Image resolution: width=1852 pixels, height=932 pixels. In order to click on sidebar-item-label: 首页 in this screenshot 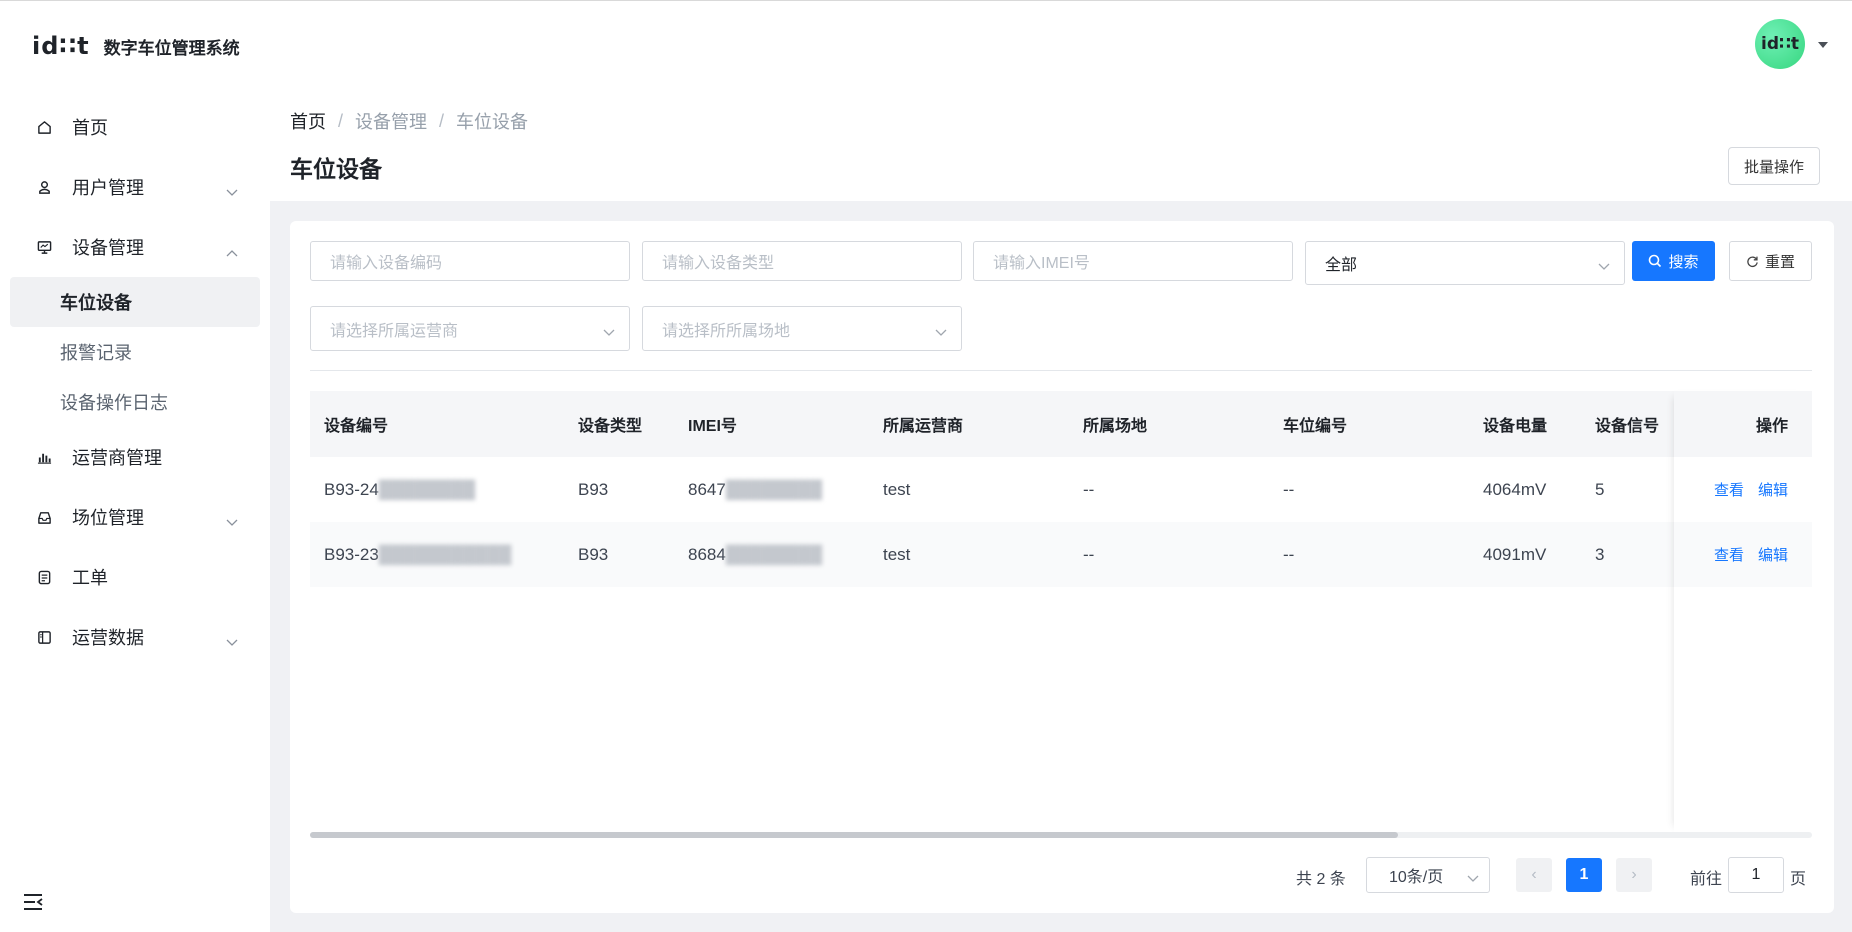, I will do `click(90, 128)`.